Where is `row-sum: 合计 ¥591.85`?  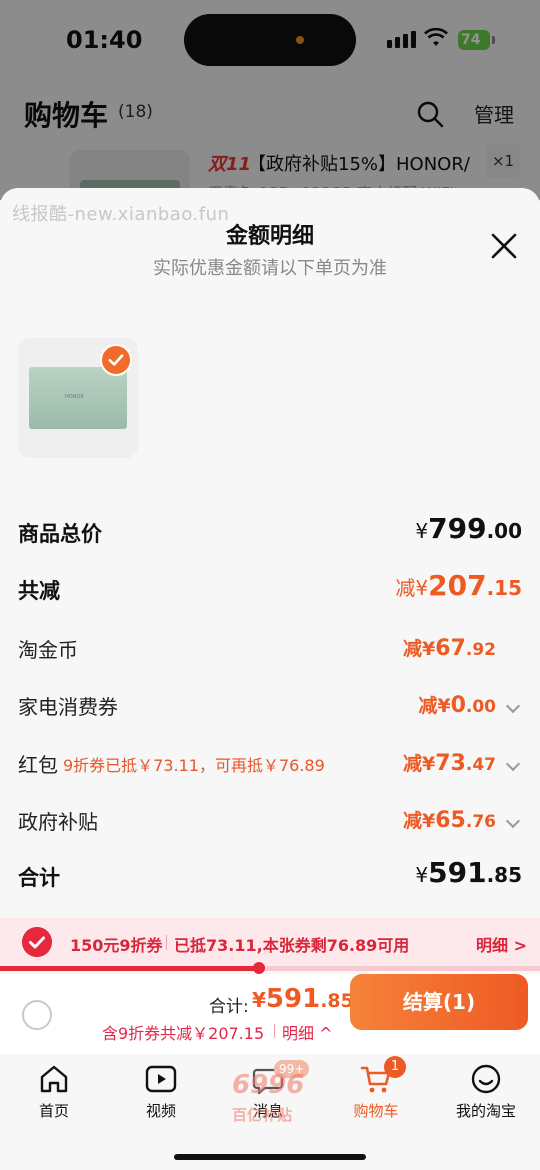
row-sum: 合计 ¥591.85 is located at coordinates (270, 876).